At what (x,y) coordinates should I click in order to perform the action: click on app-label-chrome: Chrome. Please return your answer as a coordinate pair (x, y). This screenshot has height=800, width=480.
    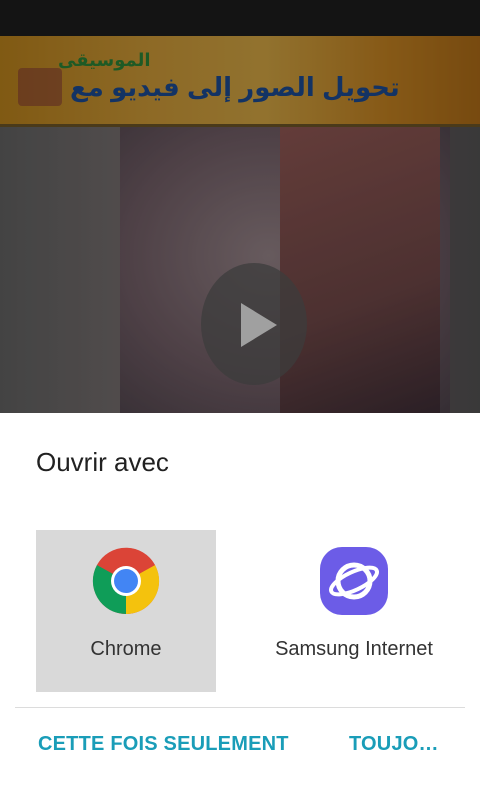
    Looking at the image, I should click on (126, 649).